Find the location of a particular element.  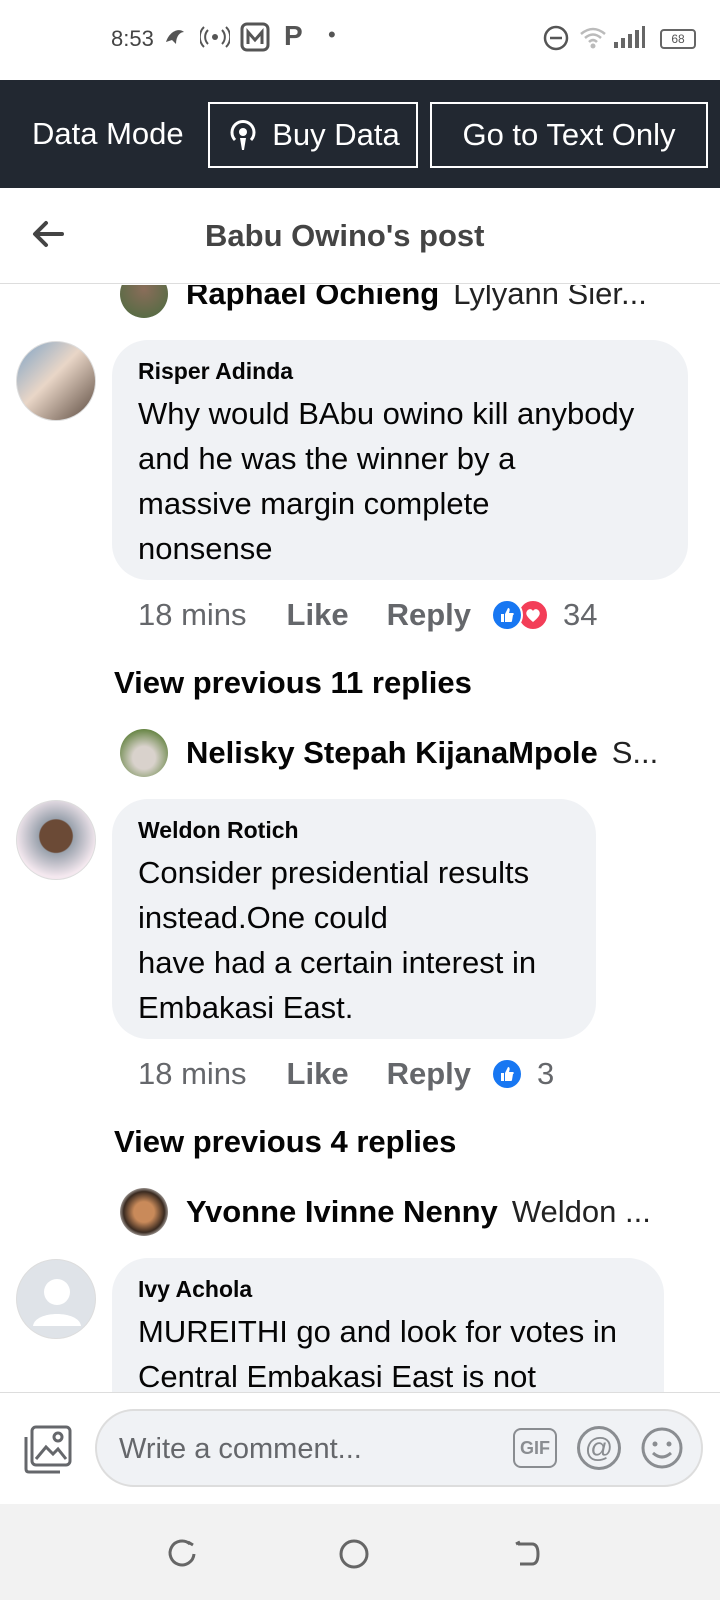

photo-icon is located at coordinates (48, 1449).